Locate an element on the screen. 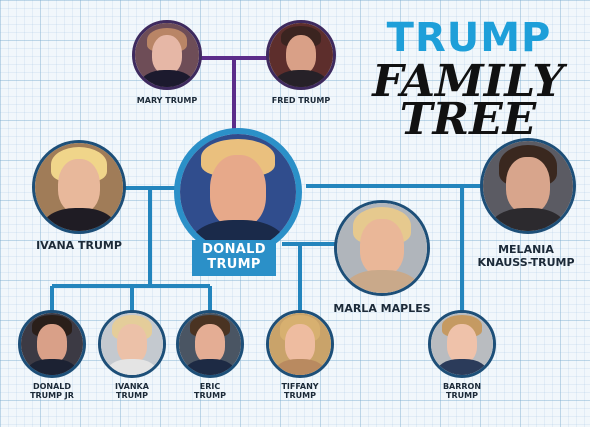 This screenshot has height=427, width=590. ivanka-trump-photo is located at coordinates (132, 344).